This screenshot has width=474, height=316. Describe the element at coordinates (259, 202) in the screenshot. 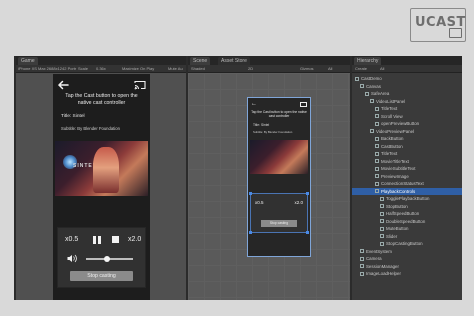

I see `scene-half-speed: x0.5` at that location.